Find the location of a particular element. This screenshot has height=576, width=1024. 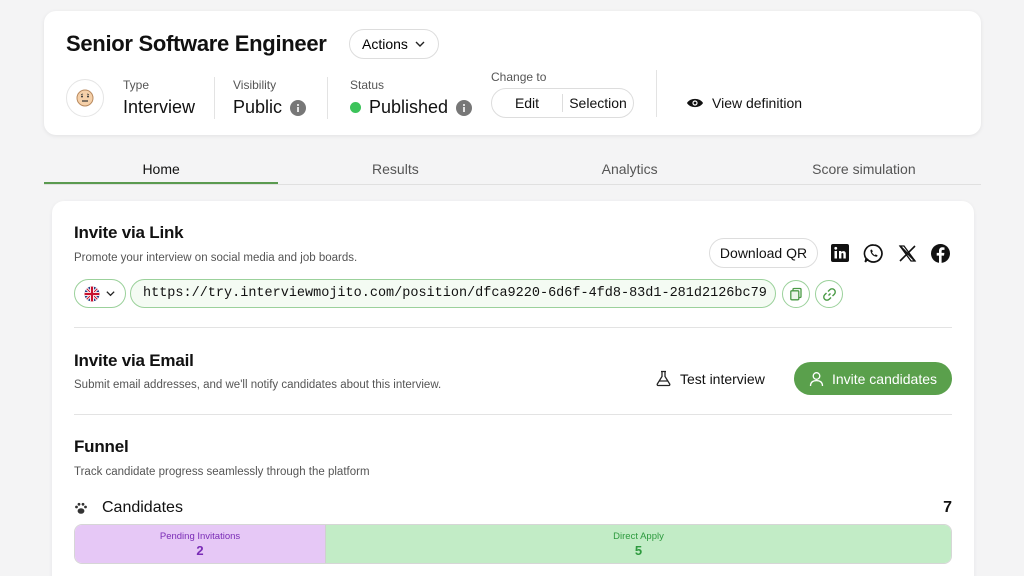

test-interview-label: Test interview is located at coordinates (722, 378).